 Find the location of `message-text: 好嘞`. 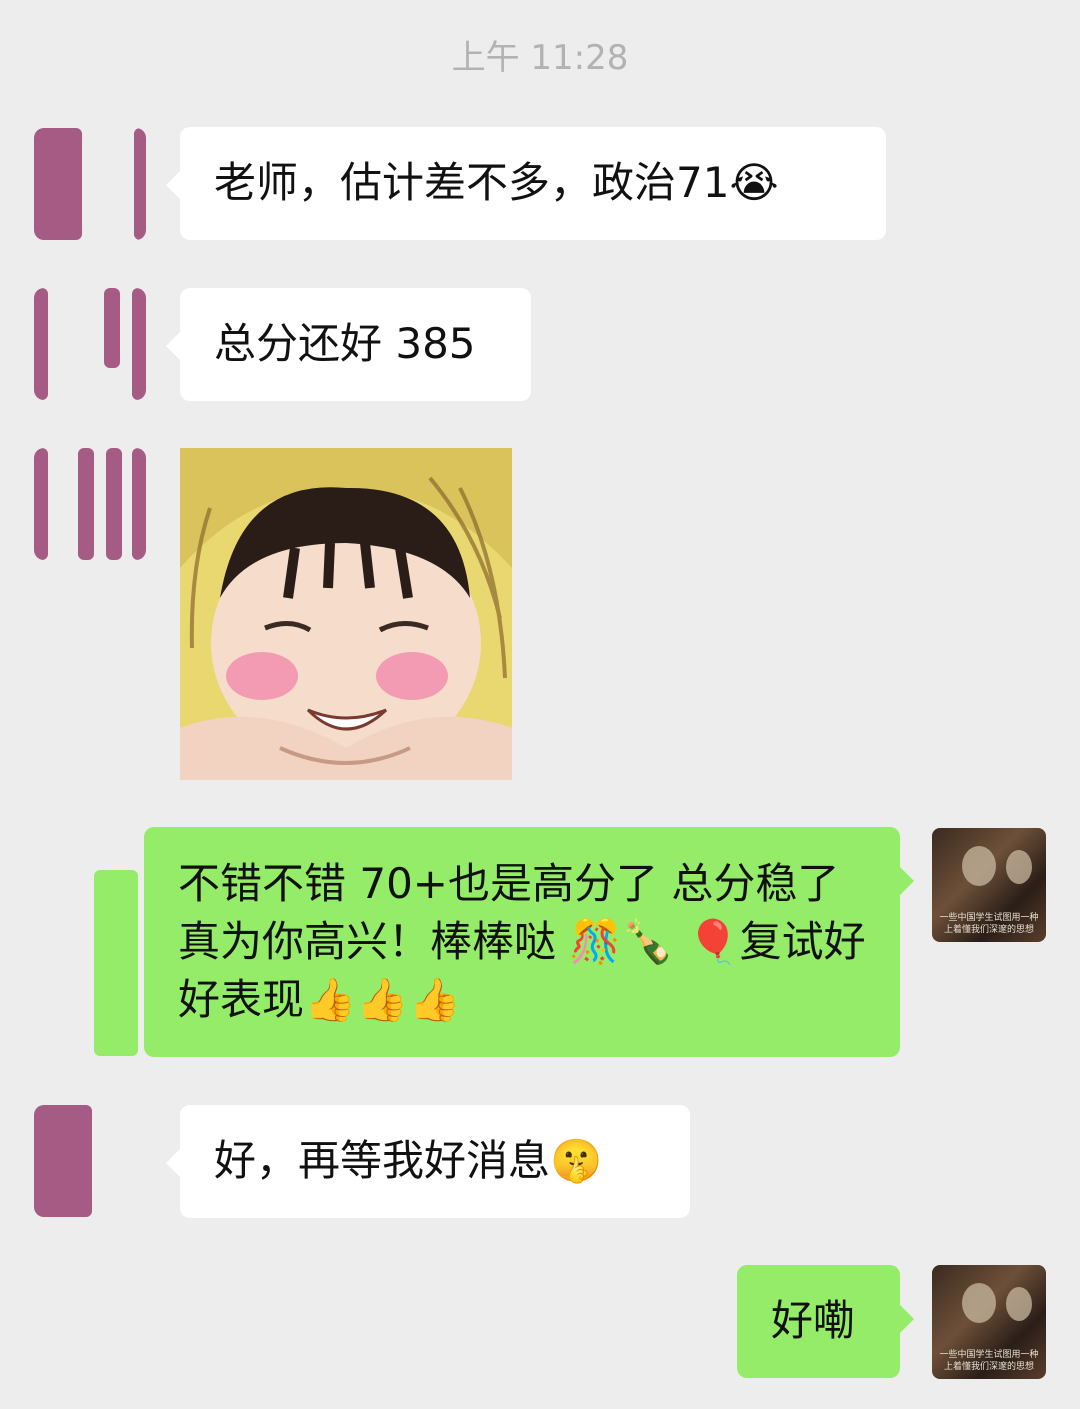

message-text: 好嘞 is located at coordinates (813, 1320).